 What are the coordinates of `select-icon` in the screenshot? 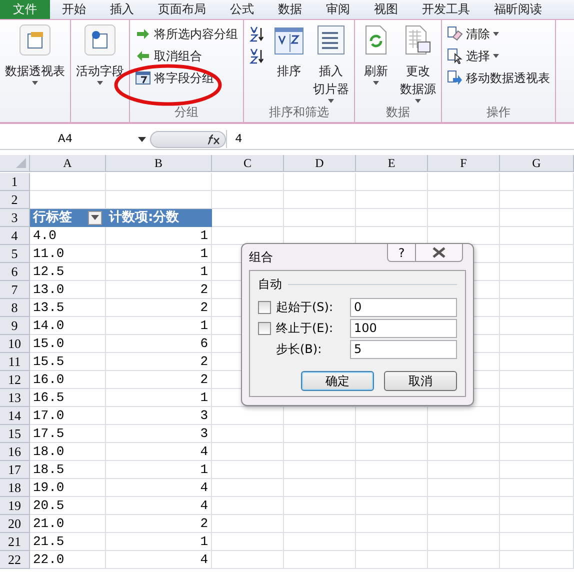 It's located at (455, 56).